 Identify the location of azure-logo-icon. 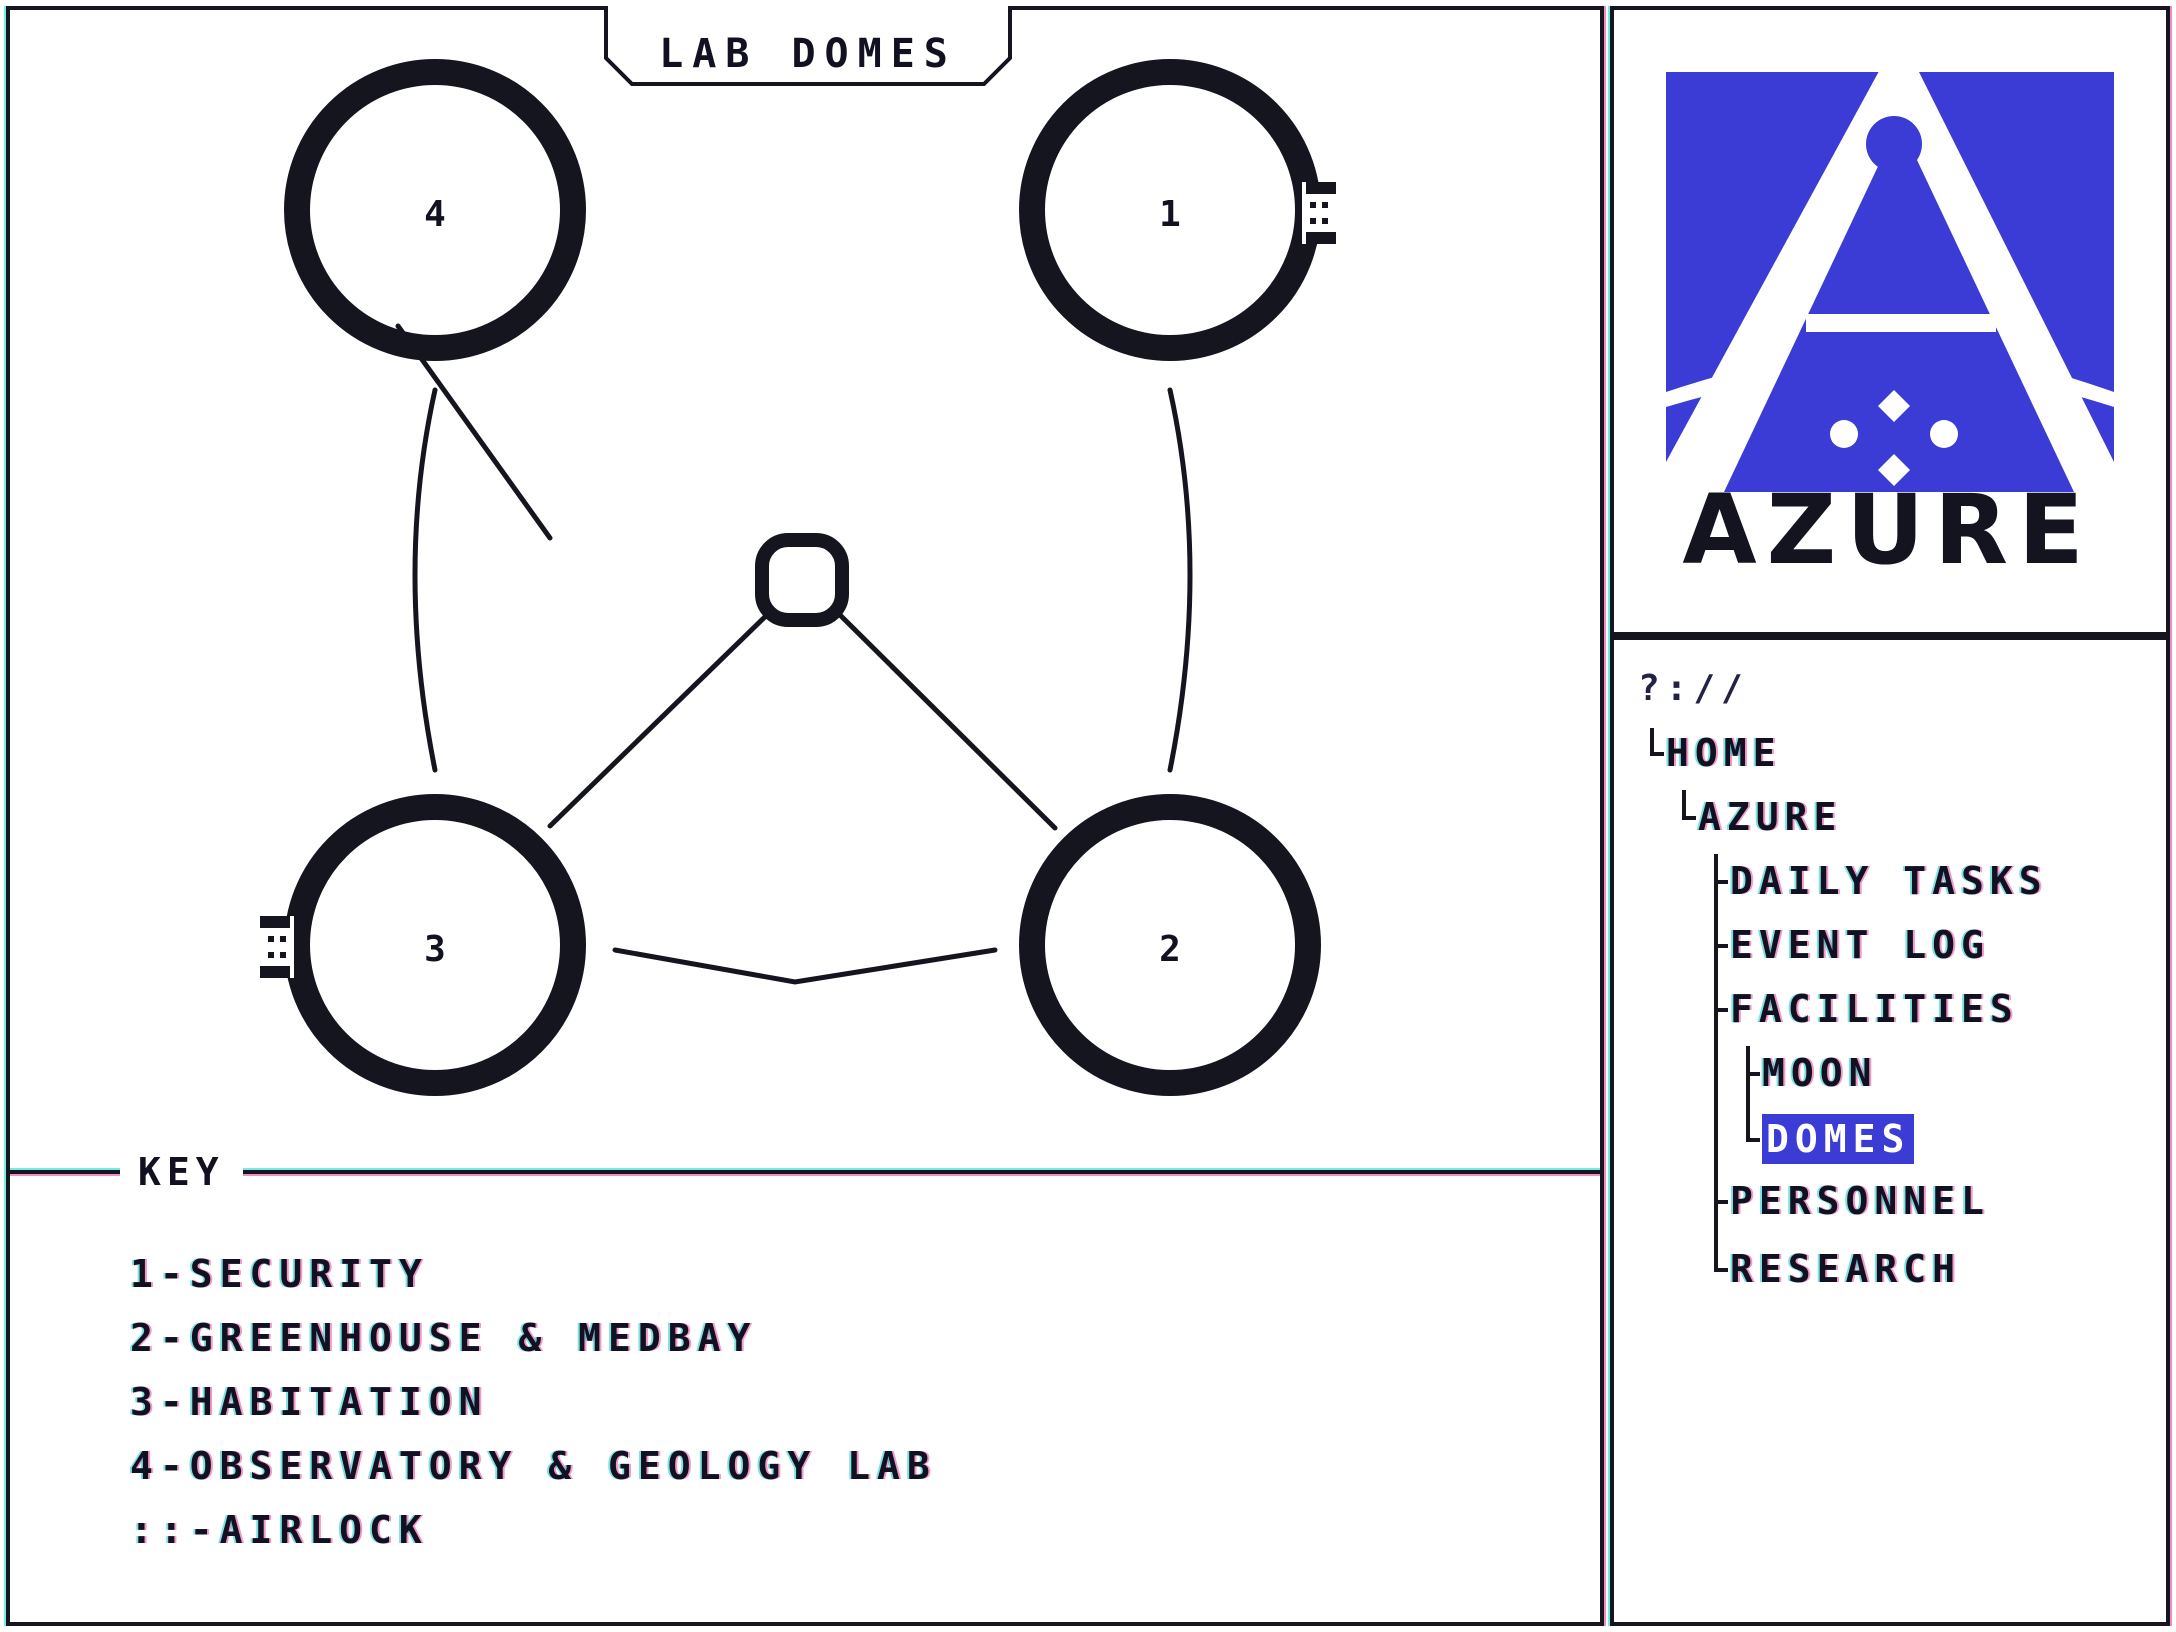
(1890, 277).